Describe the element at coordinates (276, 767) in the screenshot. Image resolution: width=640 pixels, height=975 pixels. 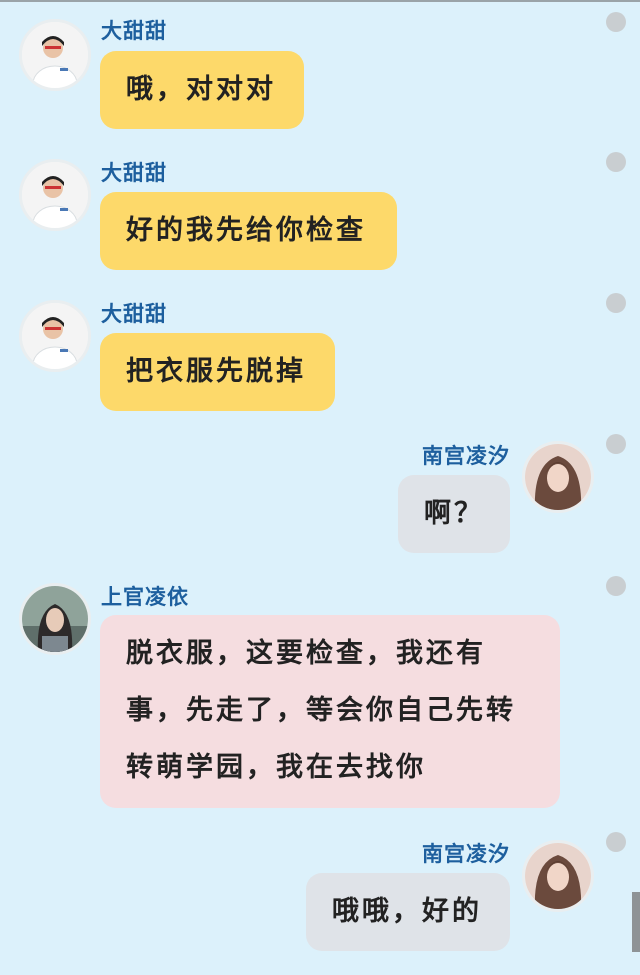
I see `message-line: 转萌学园，我在去找你` at that location.